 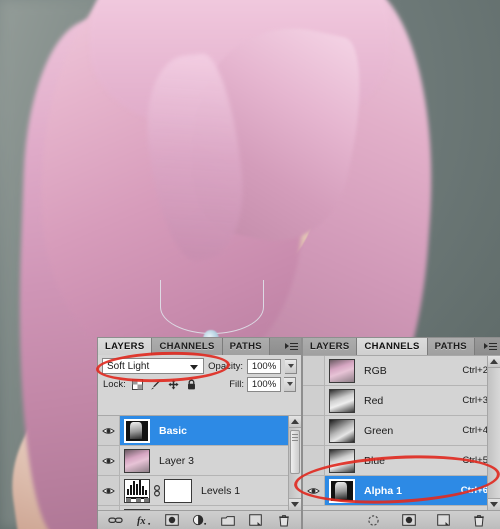 What do you see at coordinates (155, 384) in the screenshot?
I see `lock-image-pixels-icon` at bounding box center [155, 384].